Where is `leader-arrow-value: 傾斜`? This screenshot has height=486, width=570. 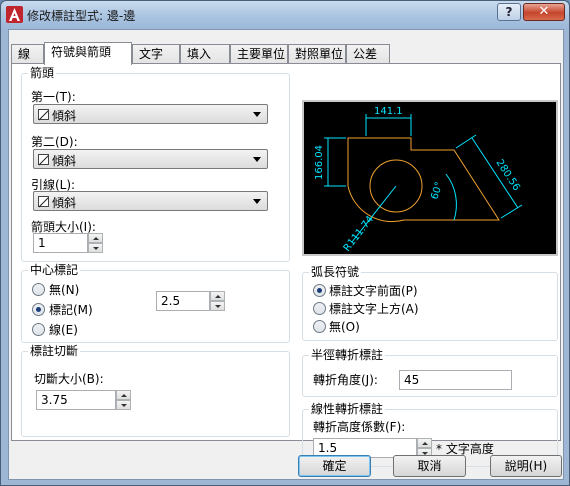
leader-arrow-value: 傾斜 is located at coordinates (64, 203).